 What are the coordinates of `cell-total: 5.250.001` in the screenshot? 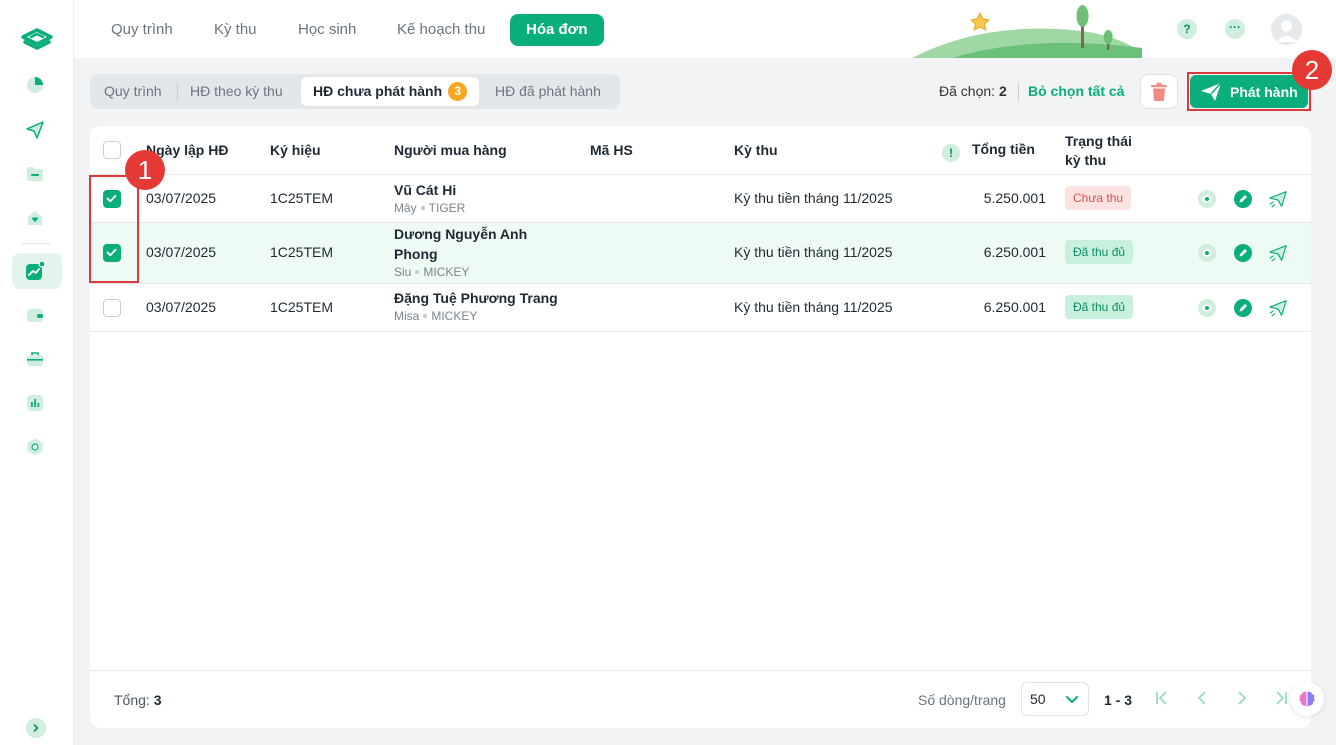 It's located at (1014, 198).